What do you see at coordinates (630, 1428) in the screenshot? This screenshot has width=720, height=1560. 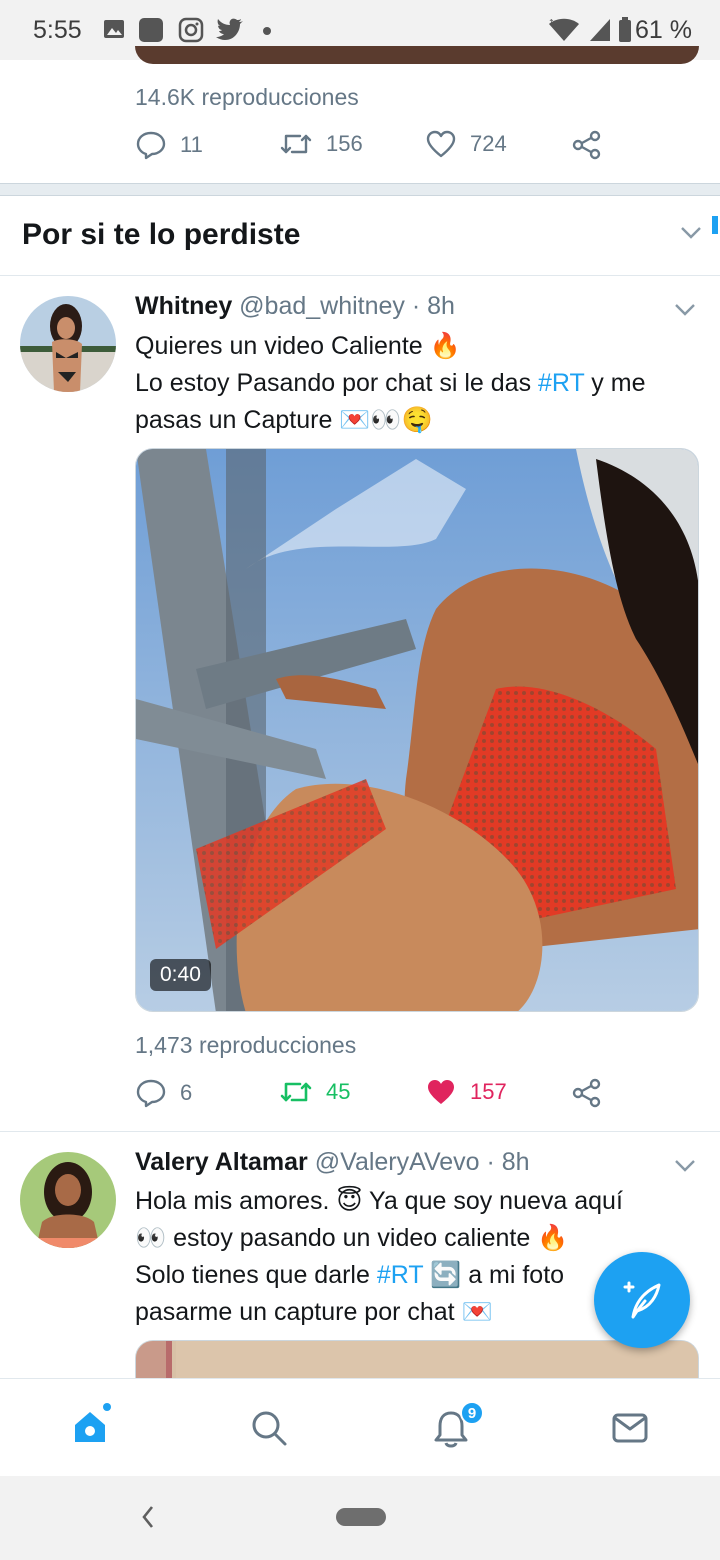 I see `messages-icon` at bounding box center [630, 1428].